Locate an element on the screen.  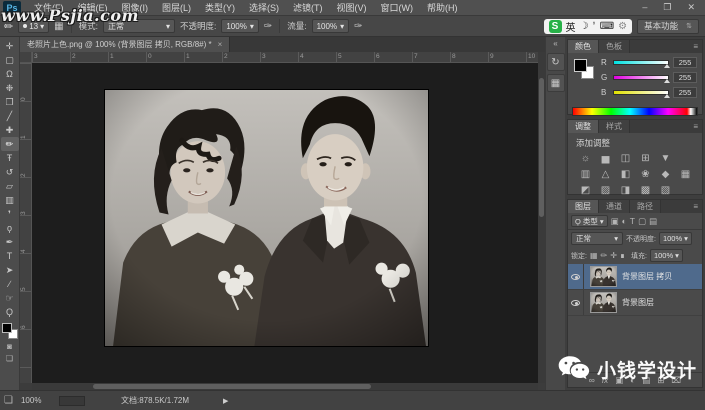
horizontal-scrollbar is located at coordinates (285, 386).